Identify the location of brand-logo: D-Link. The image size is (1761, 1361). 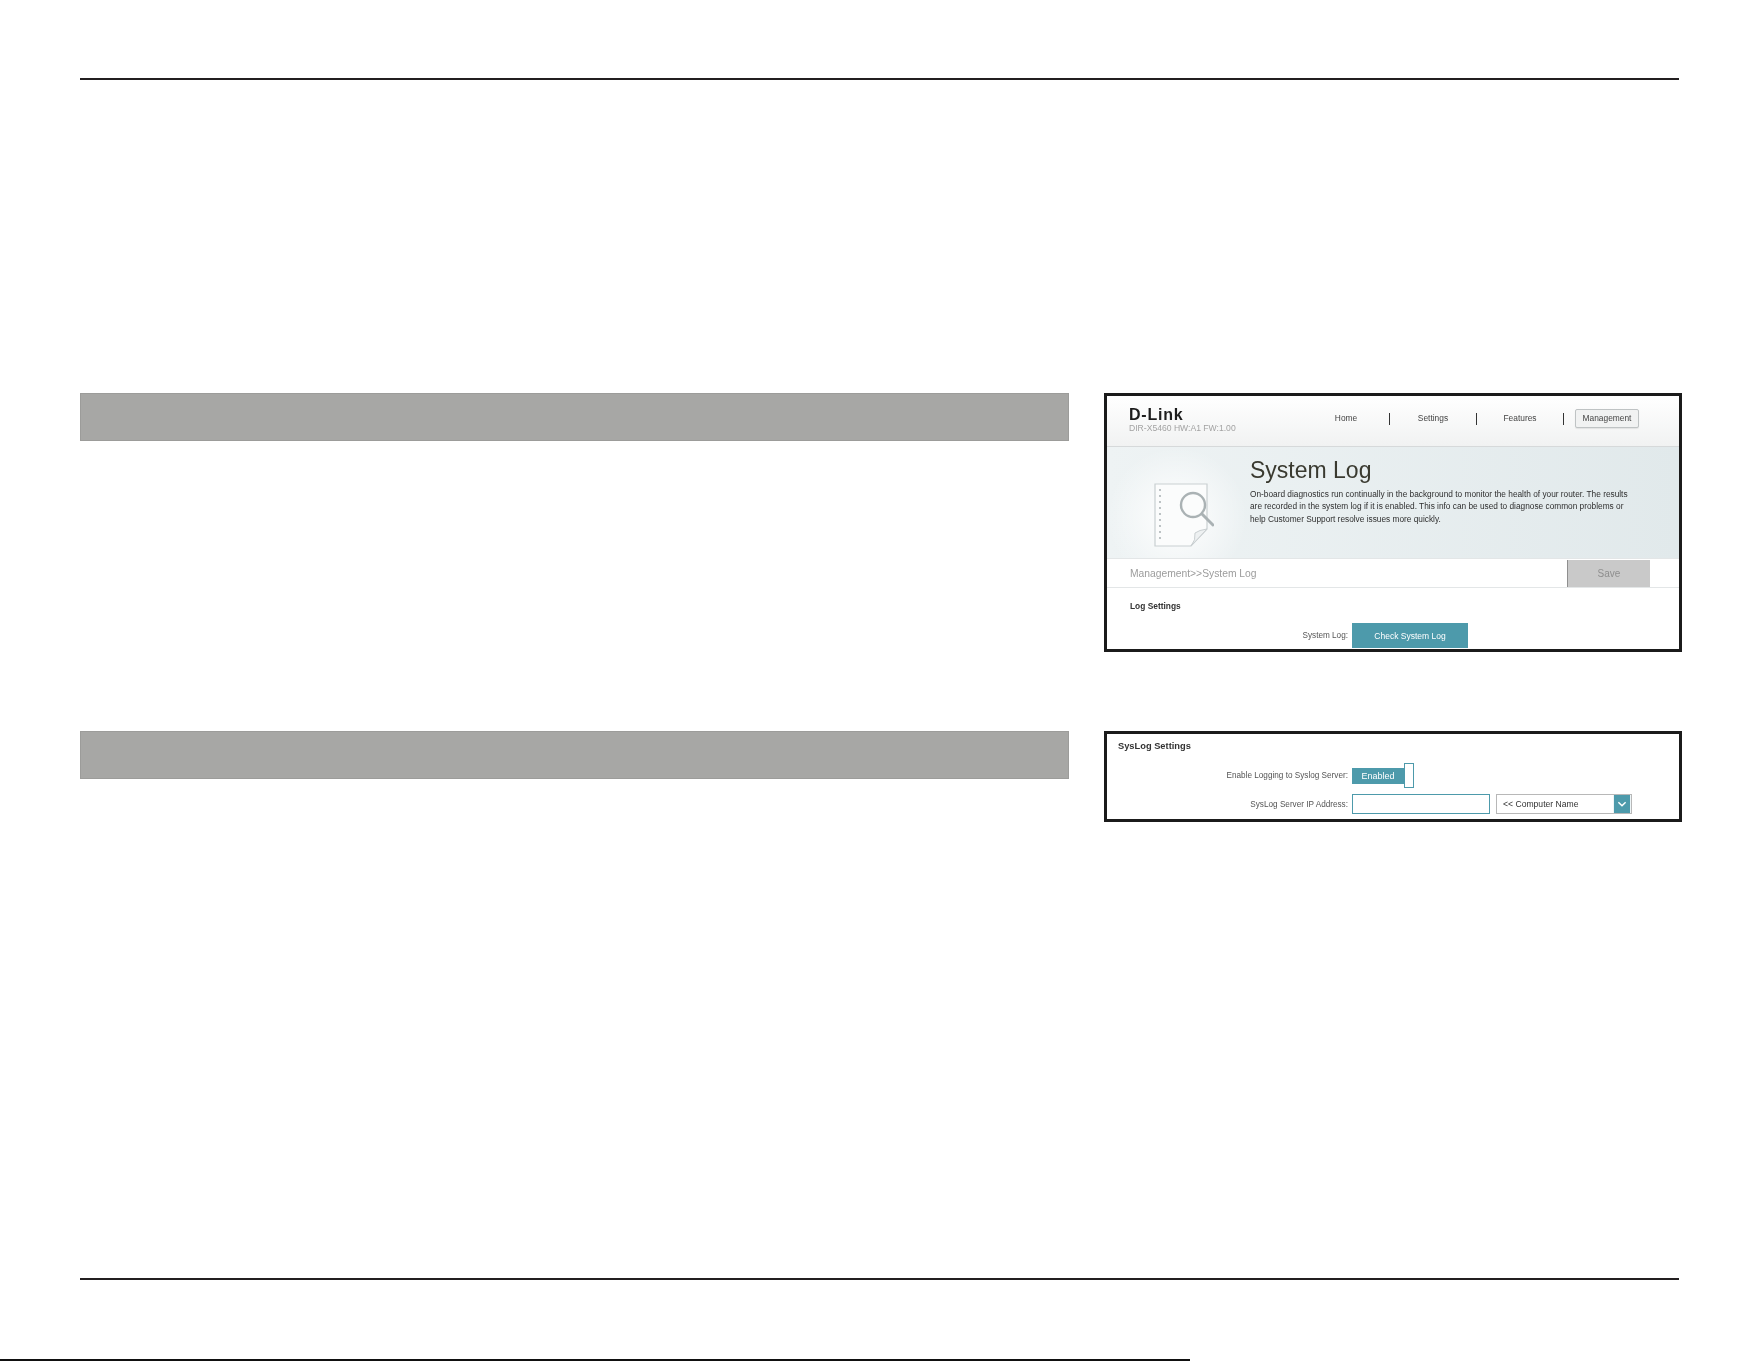
(1157, 415).